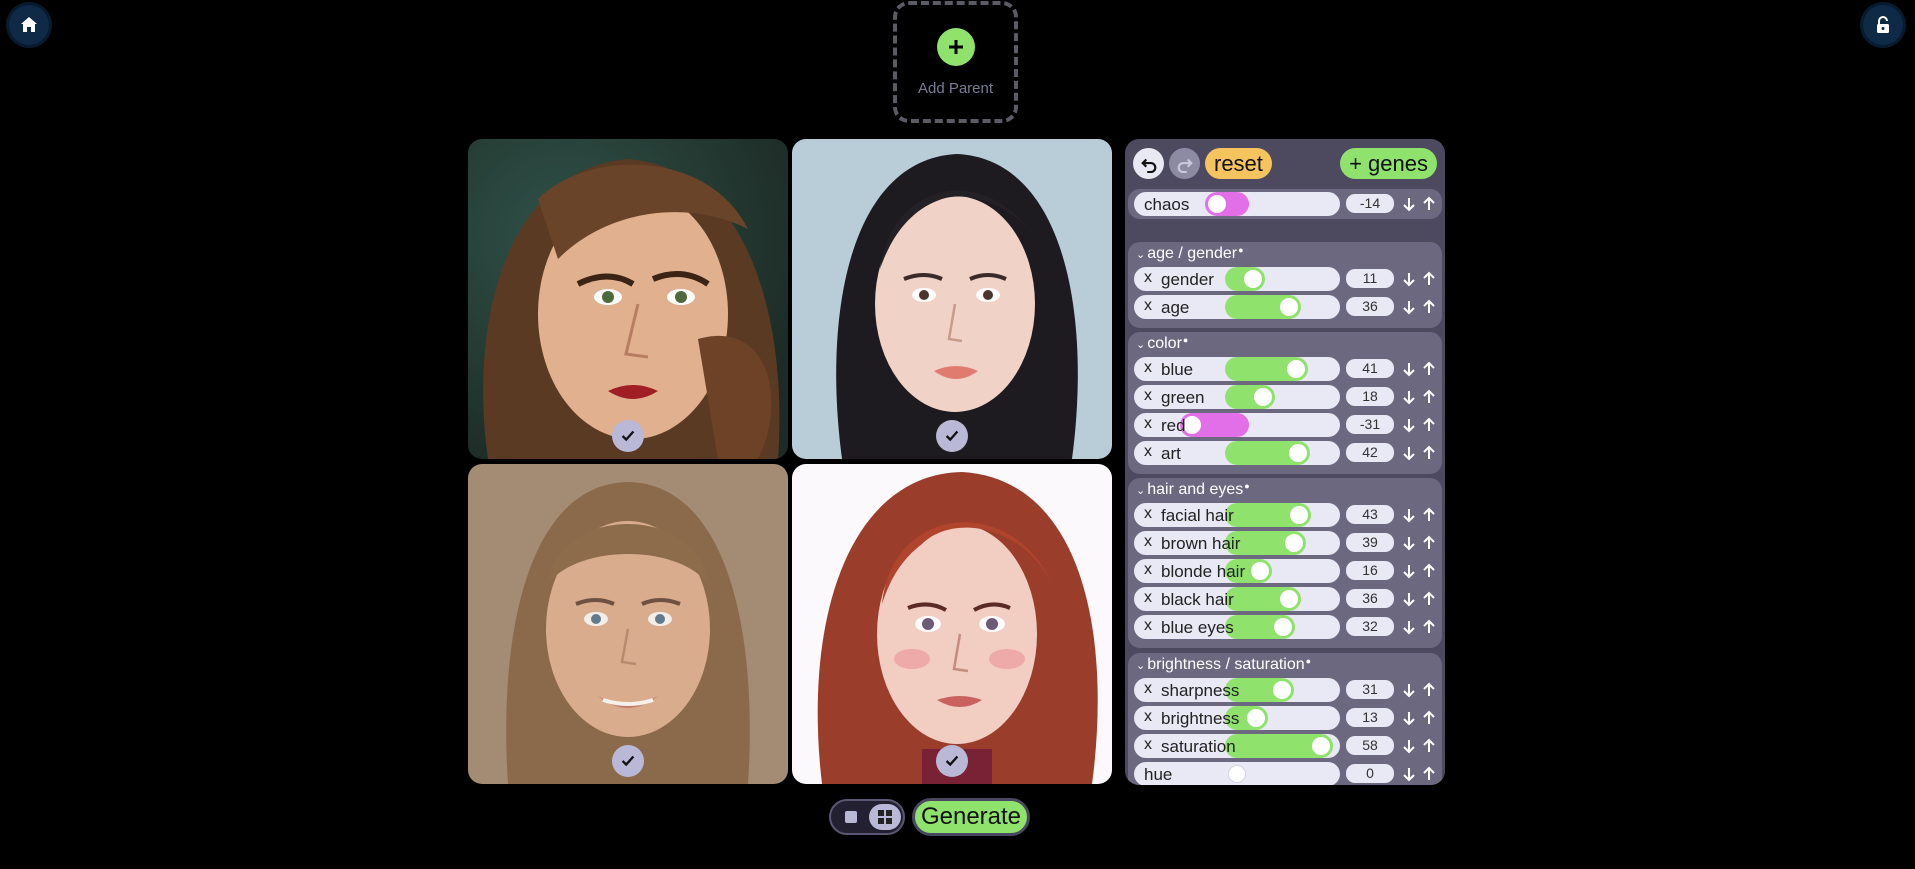 The image size is (1915, 869). I want to click on group-title: color, so click(1164, 343).